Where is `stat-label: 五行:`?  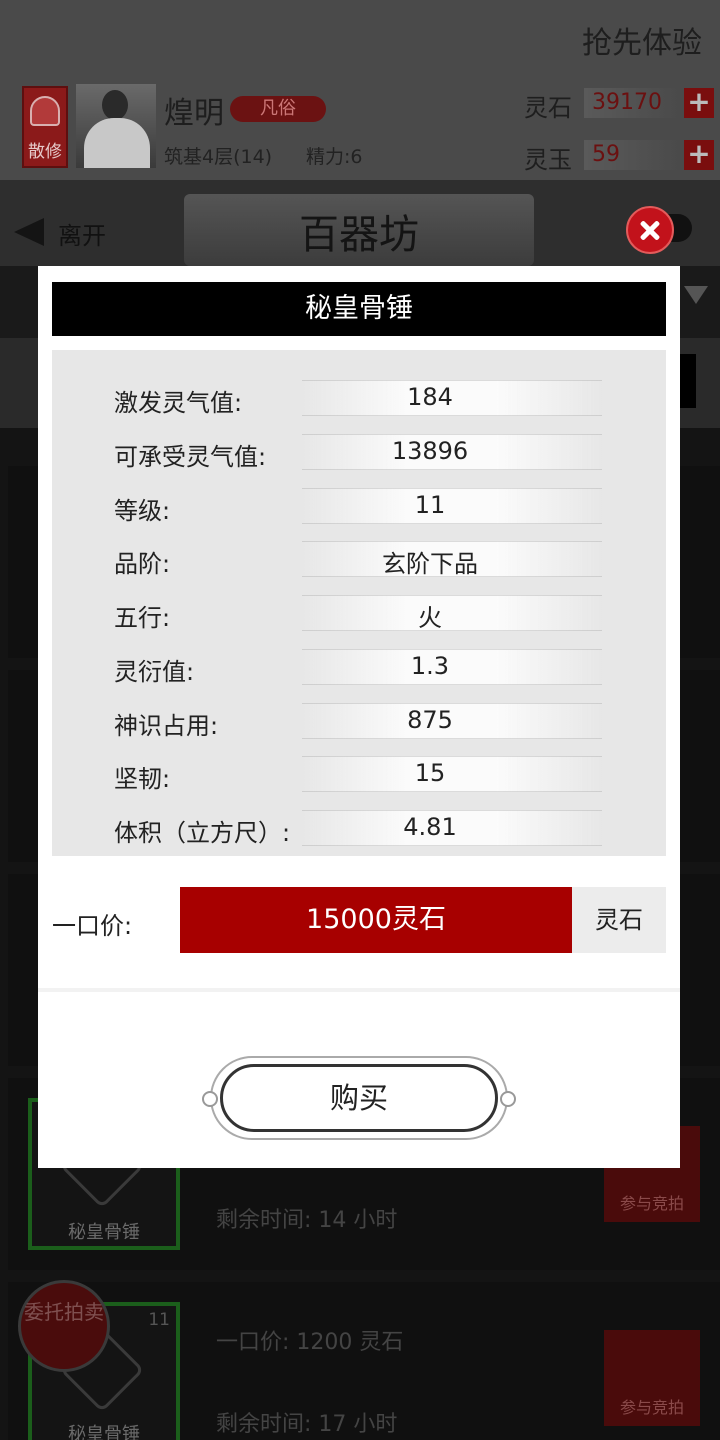 stat-label: 五行: is located at coordinates (142, 618).